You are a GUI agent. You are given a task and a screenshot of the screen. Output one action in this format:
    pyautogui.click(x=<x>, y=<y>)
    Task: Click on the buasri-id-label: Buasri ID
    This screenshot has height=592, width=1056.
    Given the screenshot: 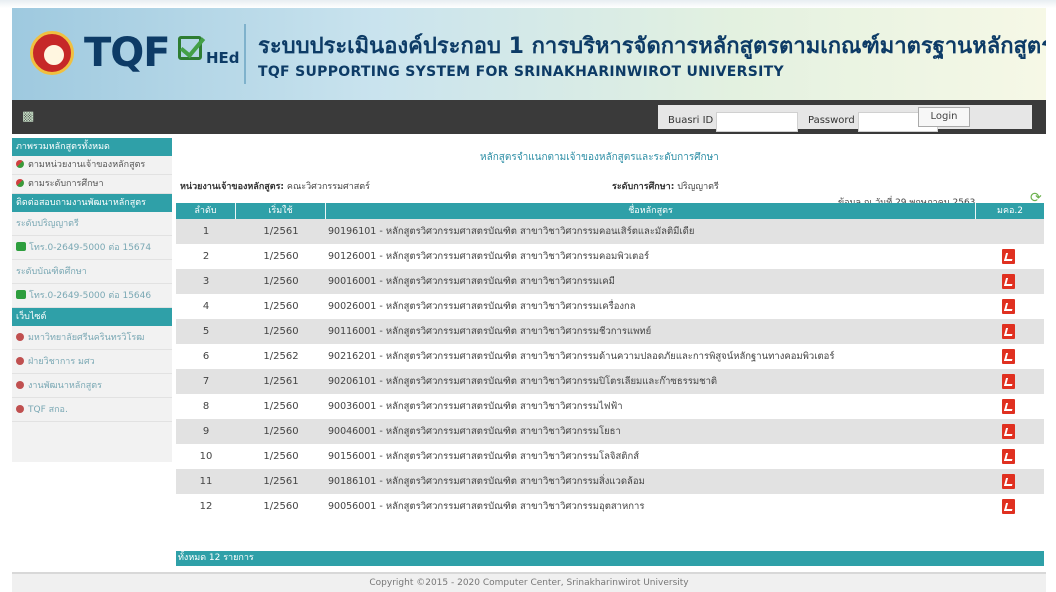 What is the action you would take?
    pyautogui.click(x=691, y=120)
    